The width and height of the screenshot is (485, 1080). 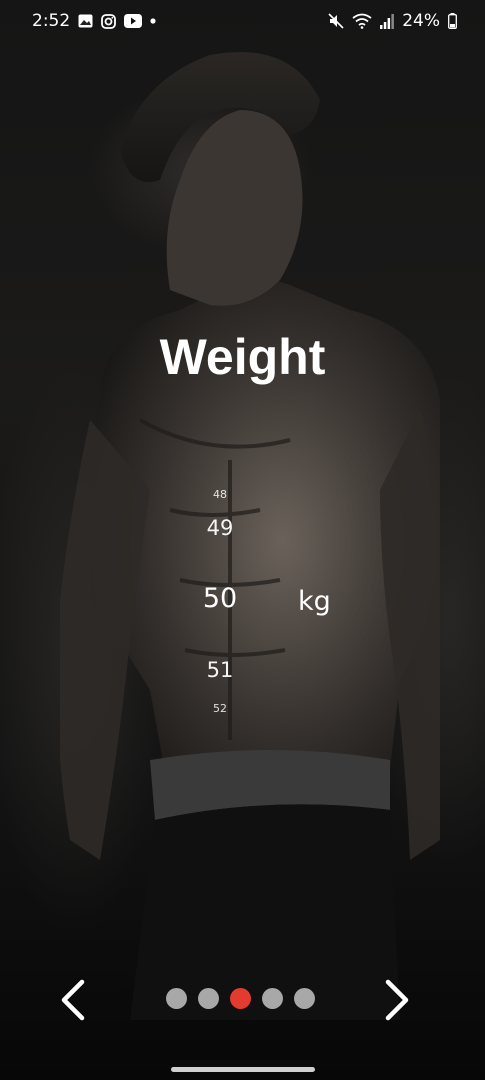 What do you see at coordinates (452, 21) in the screenshot?
I see `battery-icon` at bounding box center [452, 21].